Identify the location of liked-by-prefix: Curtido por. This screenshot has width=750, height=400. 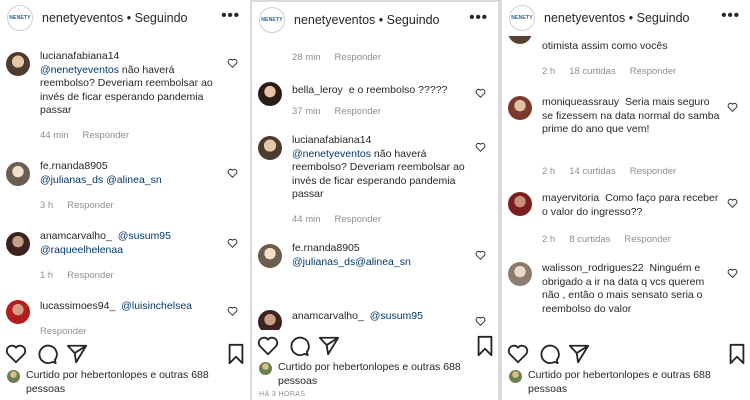
(53, 375).